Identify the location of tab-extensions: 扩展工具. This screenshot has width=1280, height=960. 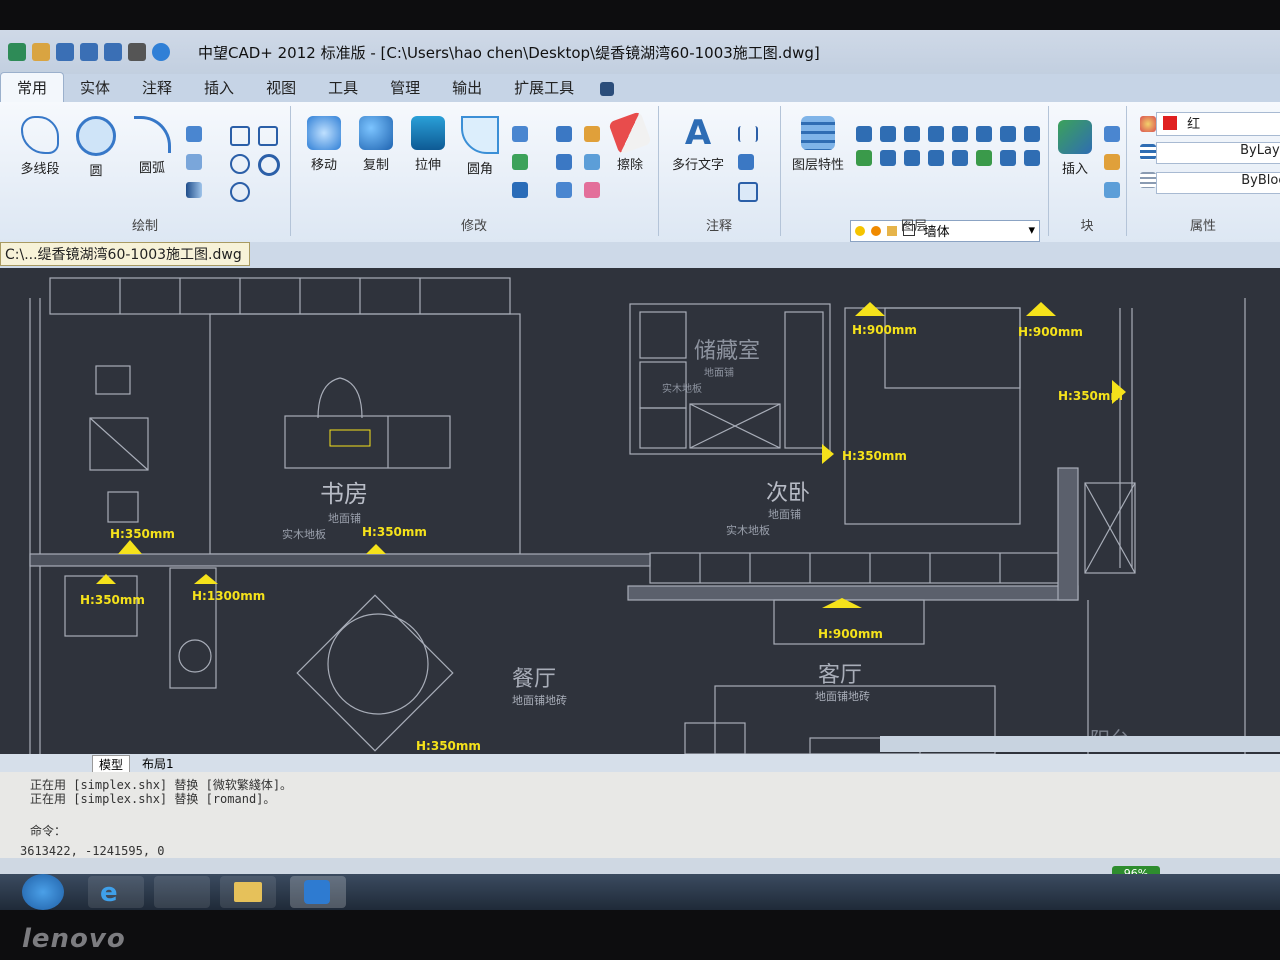
(544, 87).